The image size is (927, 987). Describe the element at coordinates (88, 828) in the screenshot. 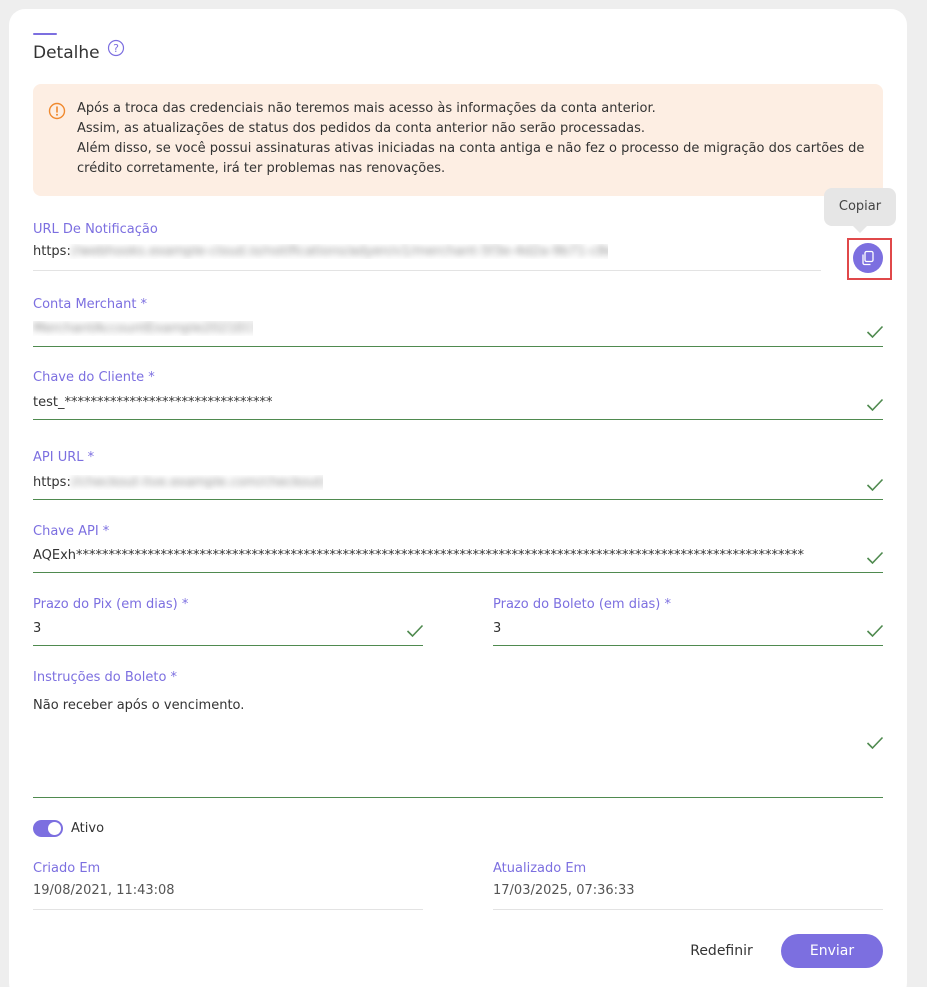

I see `active-toggle-label: Ativo` at that location.